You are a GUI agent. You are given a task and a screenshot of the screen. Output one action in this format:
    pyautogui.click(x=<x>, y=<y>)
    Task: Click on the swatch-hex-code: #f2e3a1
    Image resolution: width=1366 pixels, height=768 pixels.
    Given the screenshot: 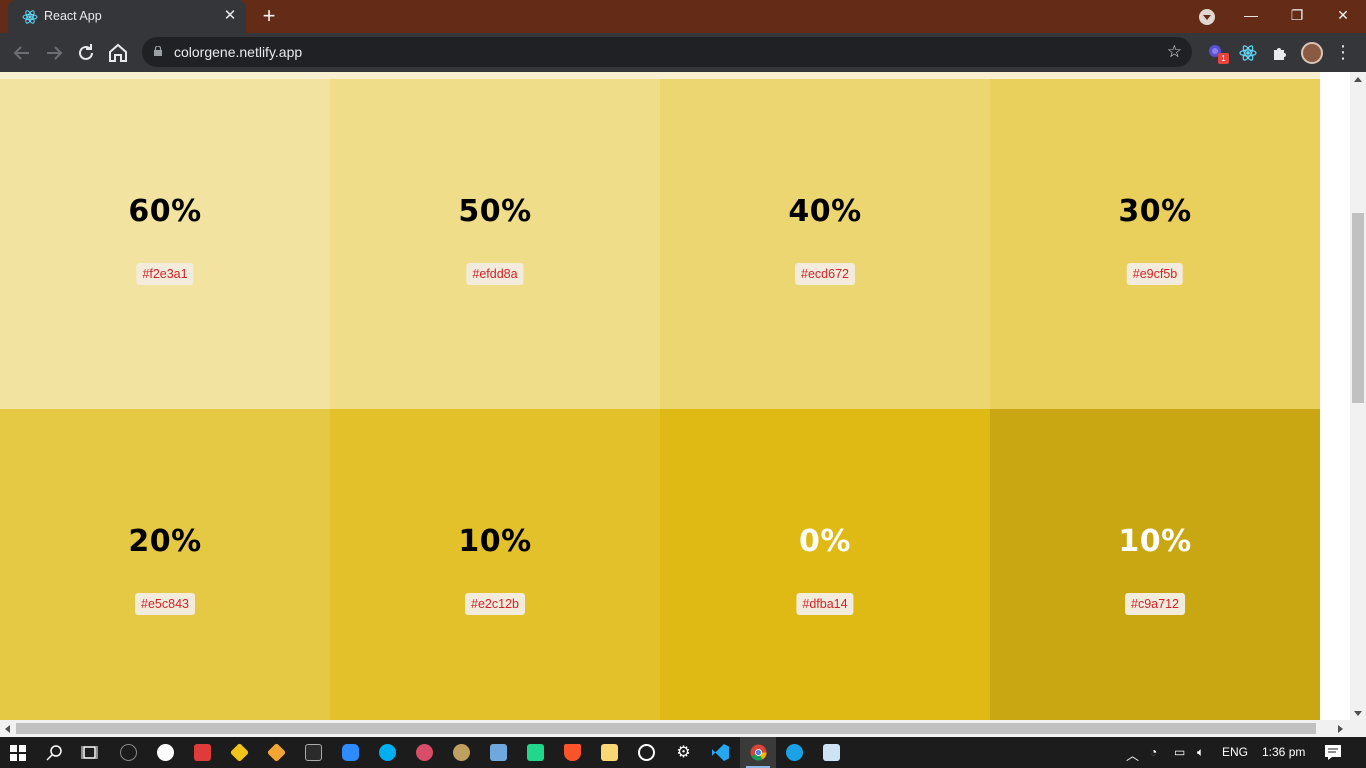 What is the action you would take?
    pyautogui.click(x=165, y=274)
    